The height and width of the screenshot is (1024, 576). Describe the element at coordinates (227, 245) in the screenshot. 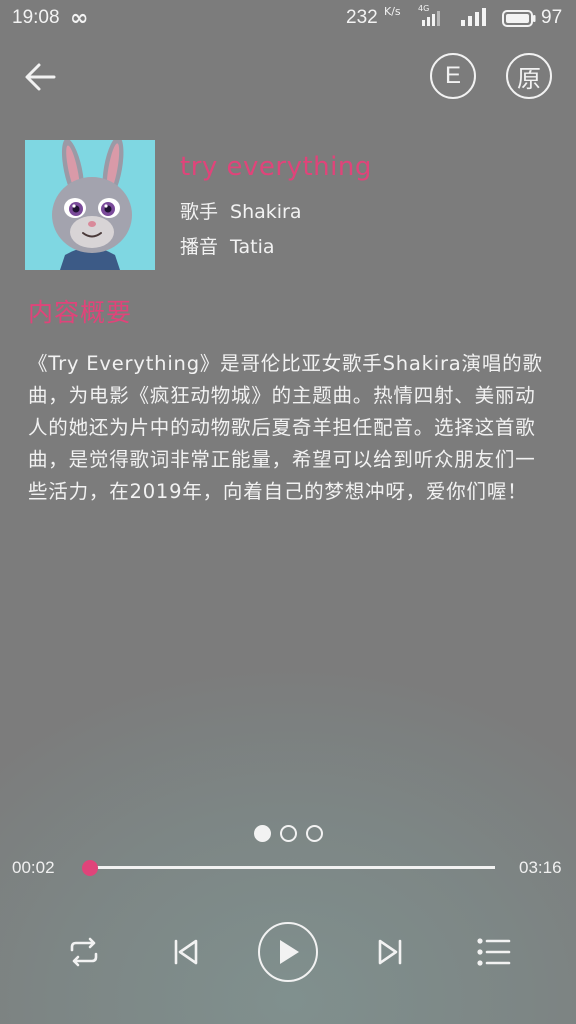

I see `broadcaster-row: 播音 Tatia` at that location.